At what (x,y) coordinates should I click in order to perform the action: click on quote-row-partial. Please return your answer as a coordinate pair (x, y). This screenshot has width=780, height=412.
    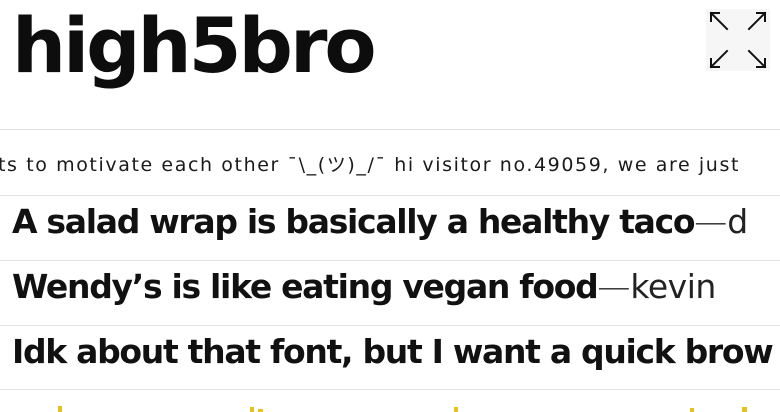
    Looking at the image, I should click on (390, 401).